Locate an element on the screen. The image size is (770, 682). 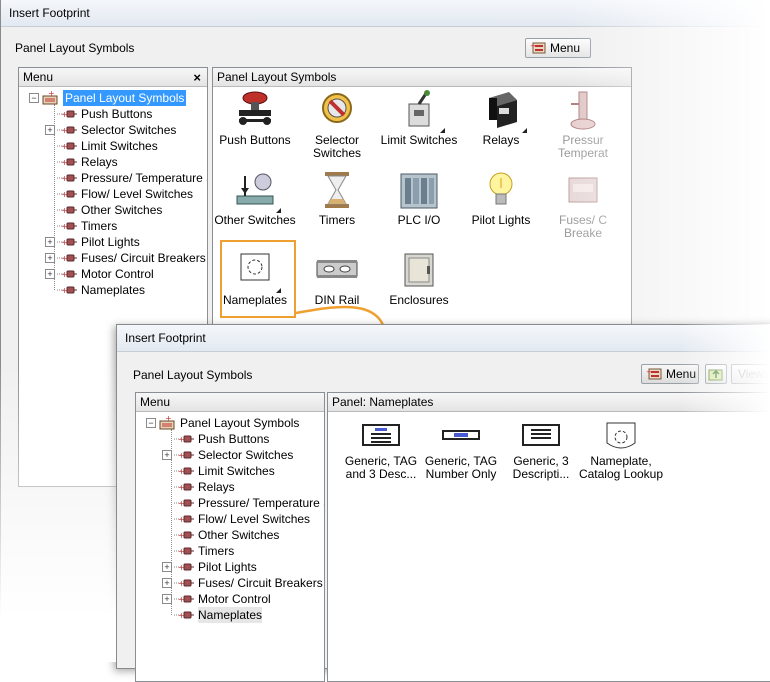
front-menu-button: + Menu is located at coordinates (670, 374).